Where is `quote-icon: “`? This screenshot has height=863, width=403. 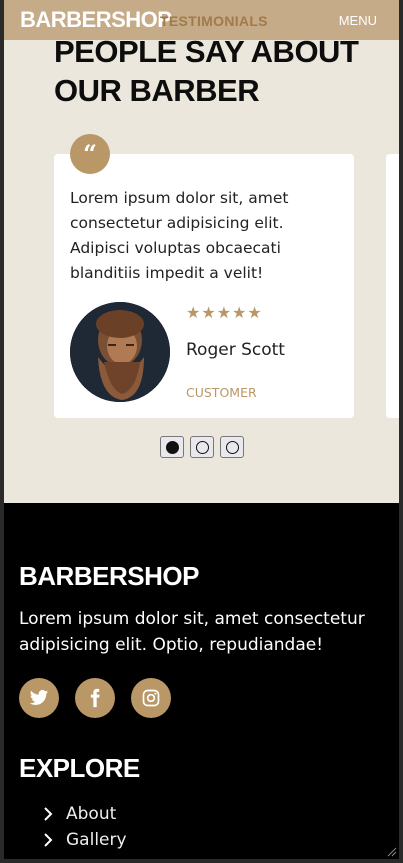 quote-icon: “ is located at coordinates (90, 154).